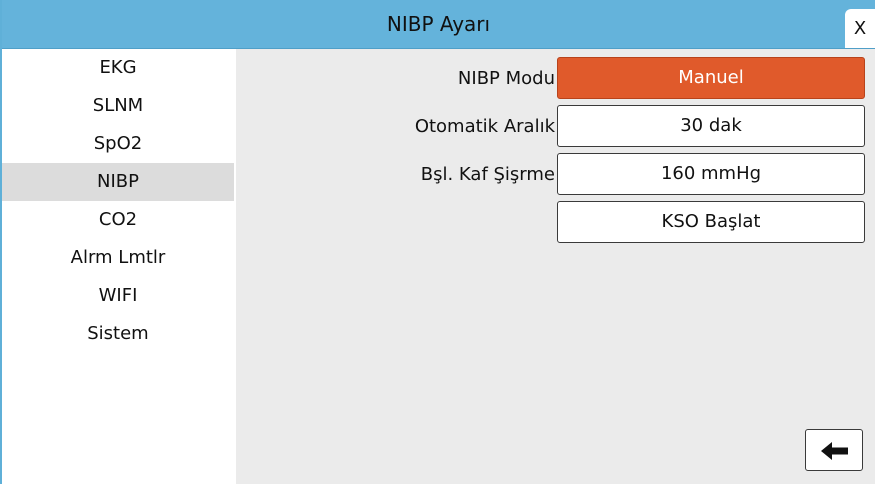 The height and width of the screenshot is (484, 875). Describe the element at coordinates (506, 78) in the screenshot. I see `nibp-mode-label: NIBP Modu` at that location.